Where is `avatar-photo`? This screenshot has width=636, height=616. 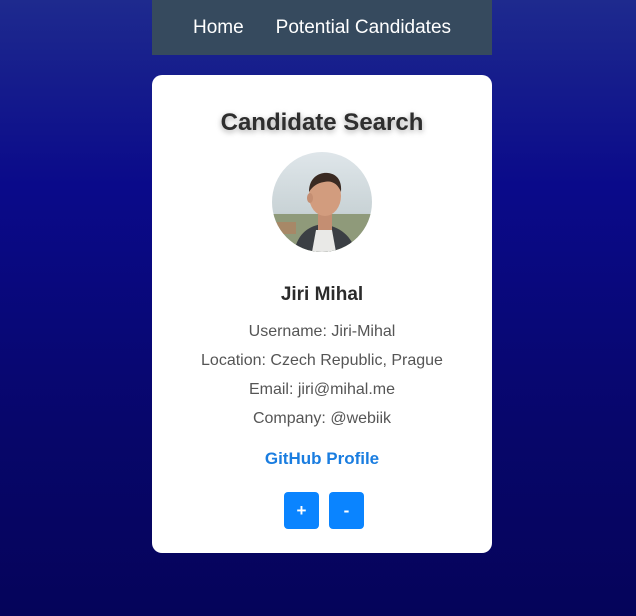 avatar-photo is located at coordinates (322, 202).